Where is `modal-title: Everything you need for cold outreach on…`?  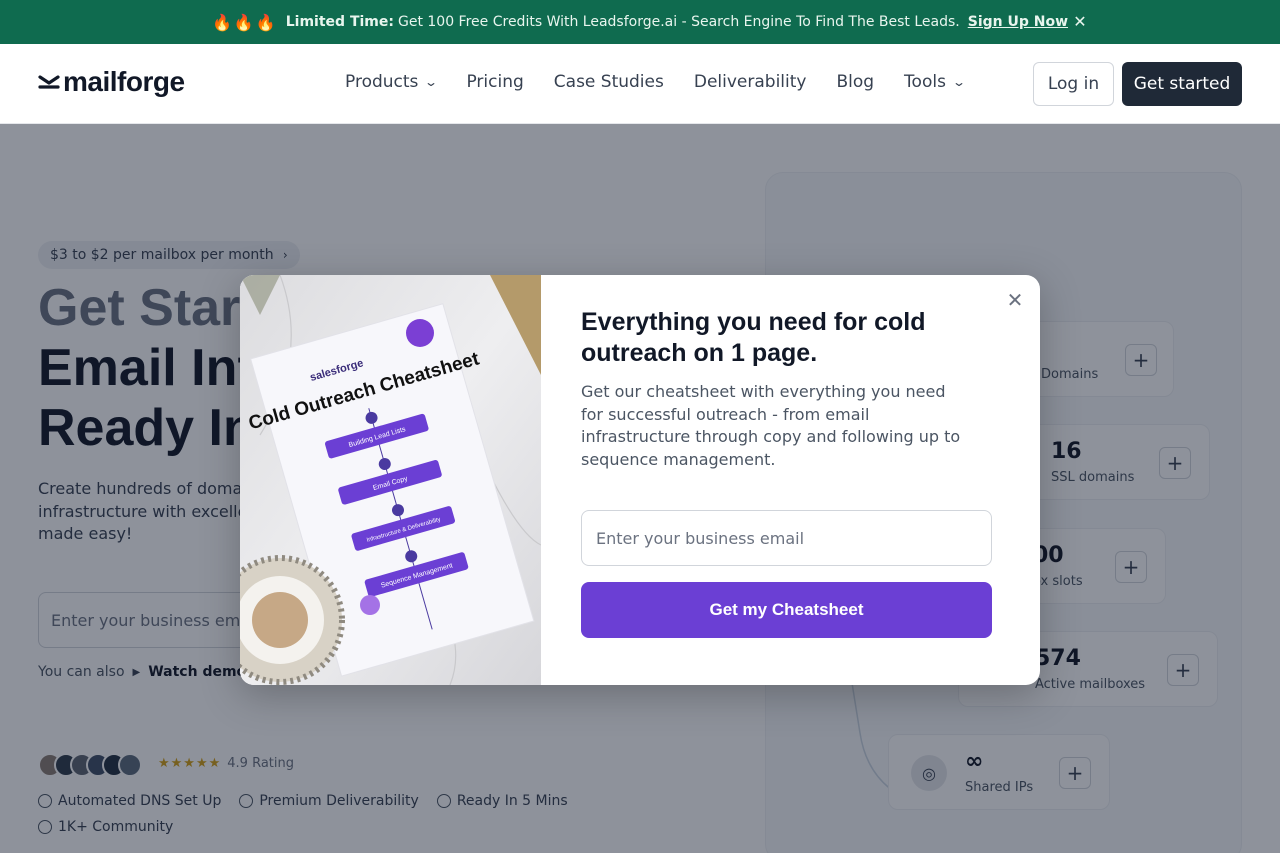
modal-title: Everything you need for cold outreach on… is located at coordinates (753, 337).